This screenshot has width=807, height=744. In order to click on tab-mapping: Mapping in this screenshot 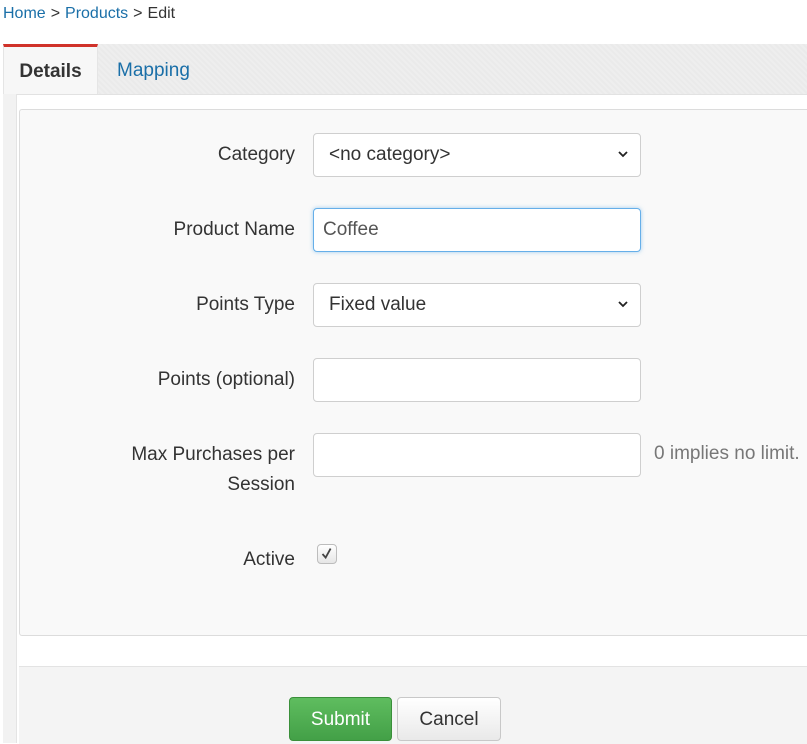, I will do `click(153, 69)`.